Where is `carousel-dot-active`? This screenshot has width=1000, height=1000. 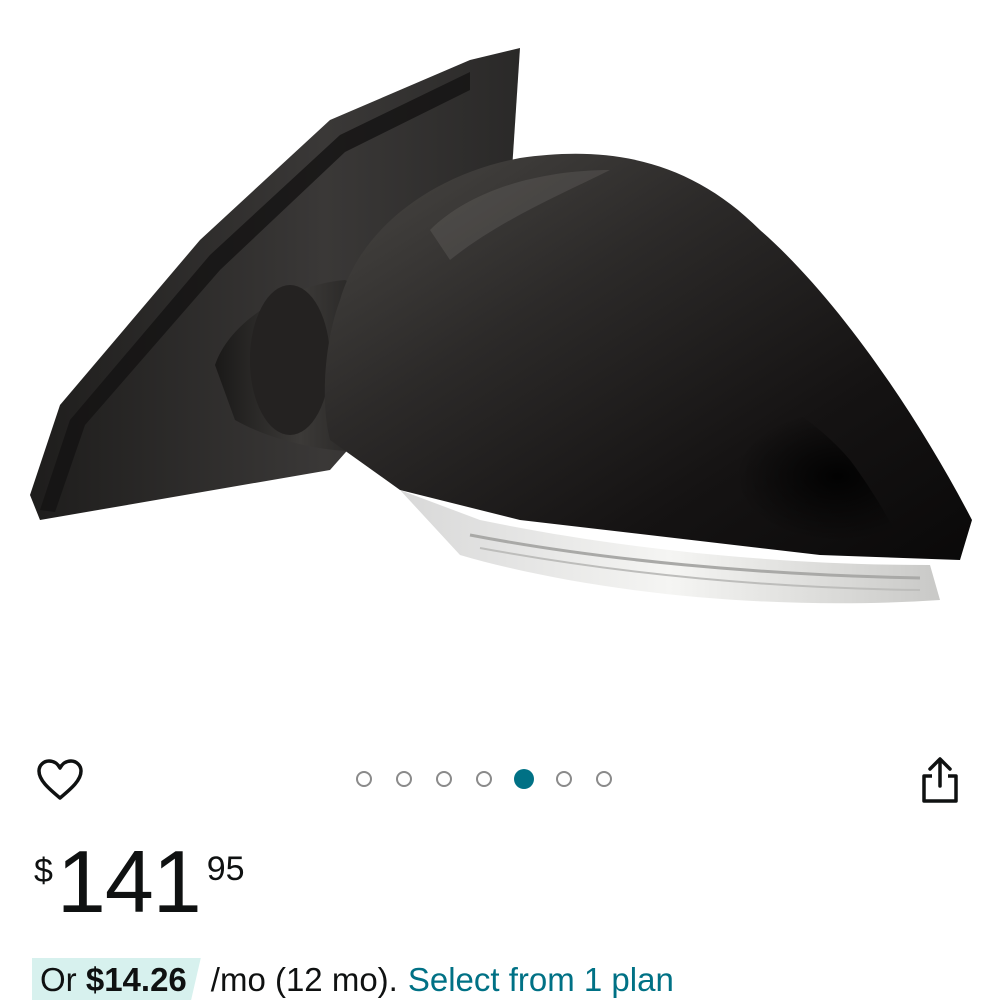
carousel-dot-active is located at coordinates (524, 779).